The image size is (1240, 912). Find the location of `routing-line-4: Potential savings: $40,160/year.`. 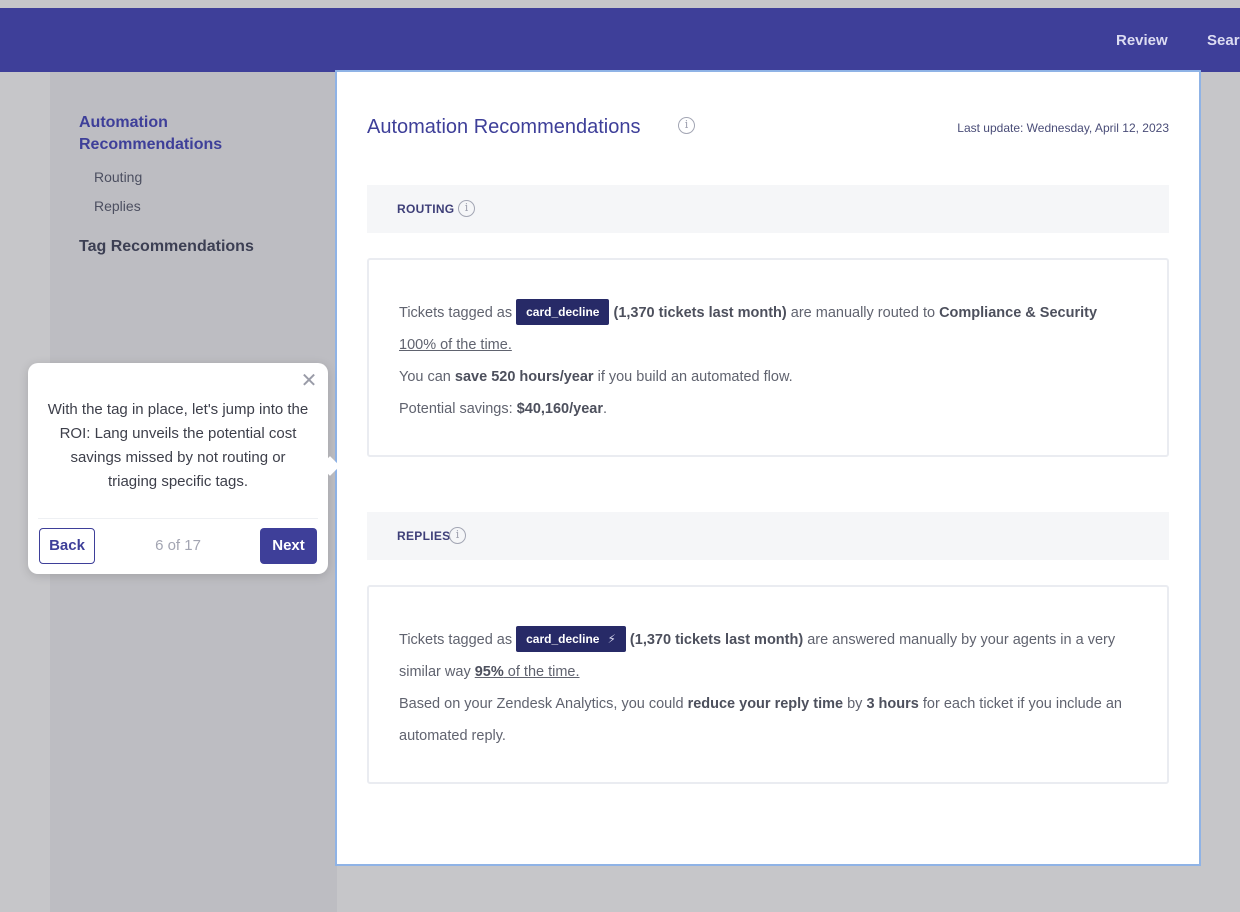

routing-line-4: Potential savings: $40,160/year. is located at coordinates (769, 409).